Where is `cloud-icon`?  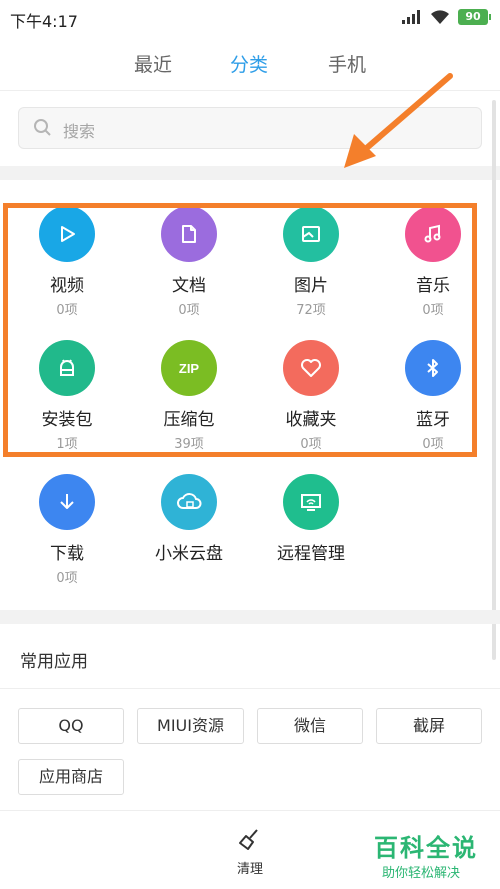 cloud-icon is located at coordinates (189, 502).